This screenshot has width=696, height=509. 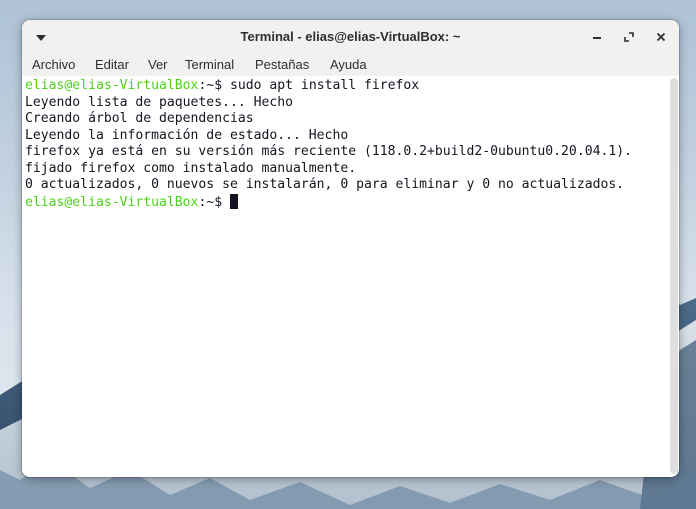 What do you see at coordinates (674, 276) in the screenshot?
I see `vertical-scrollbar` at bounding box center [674, 276].